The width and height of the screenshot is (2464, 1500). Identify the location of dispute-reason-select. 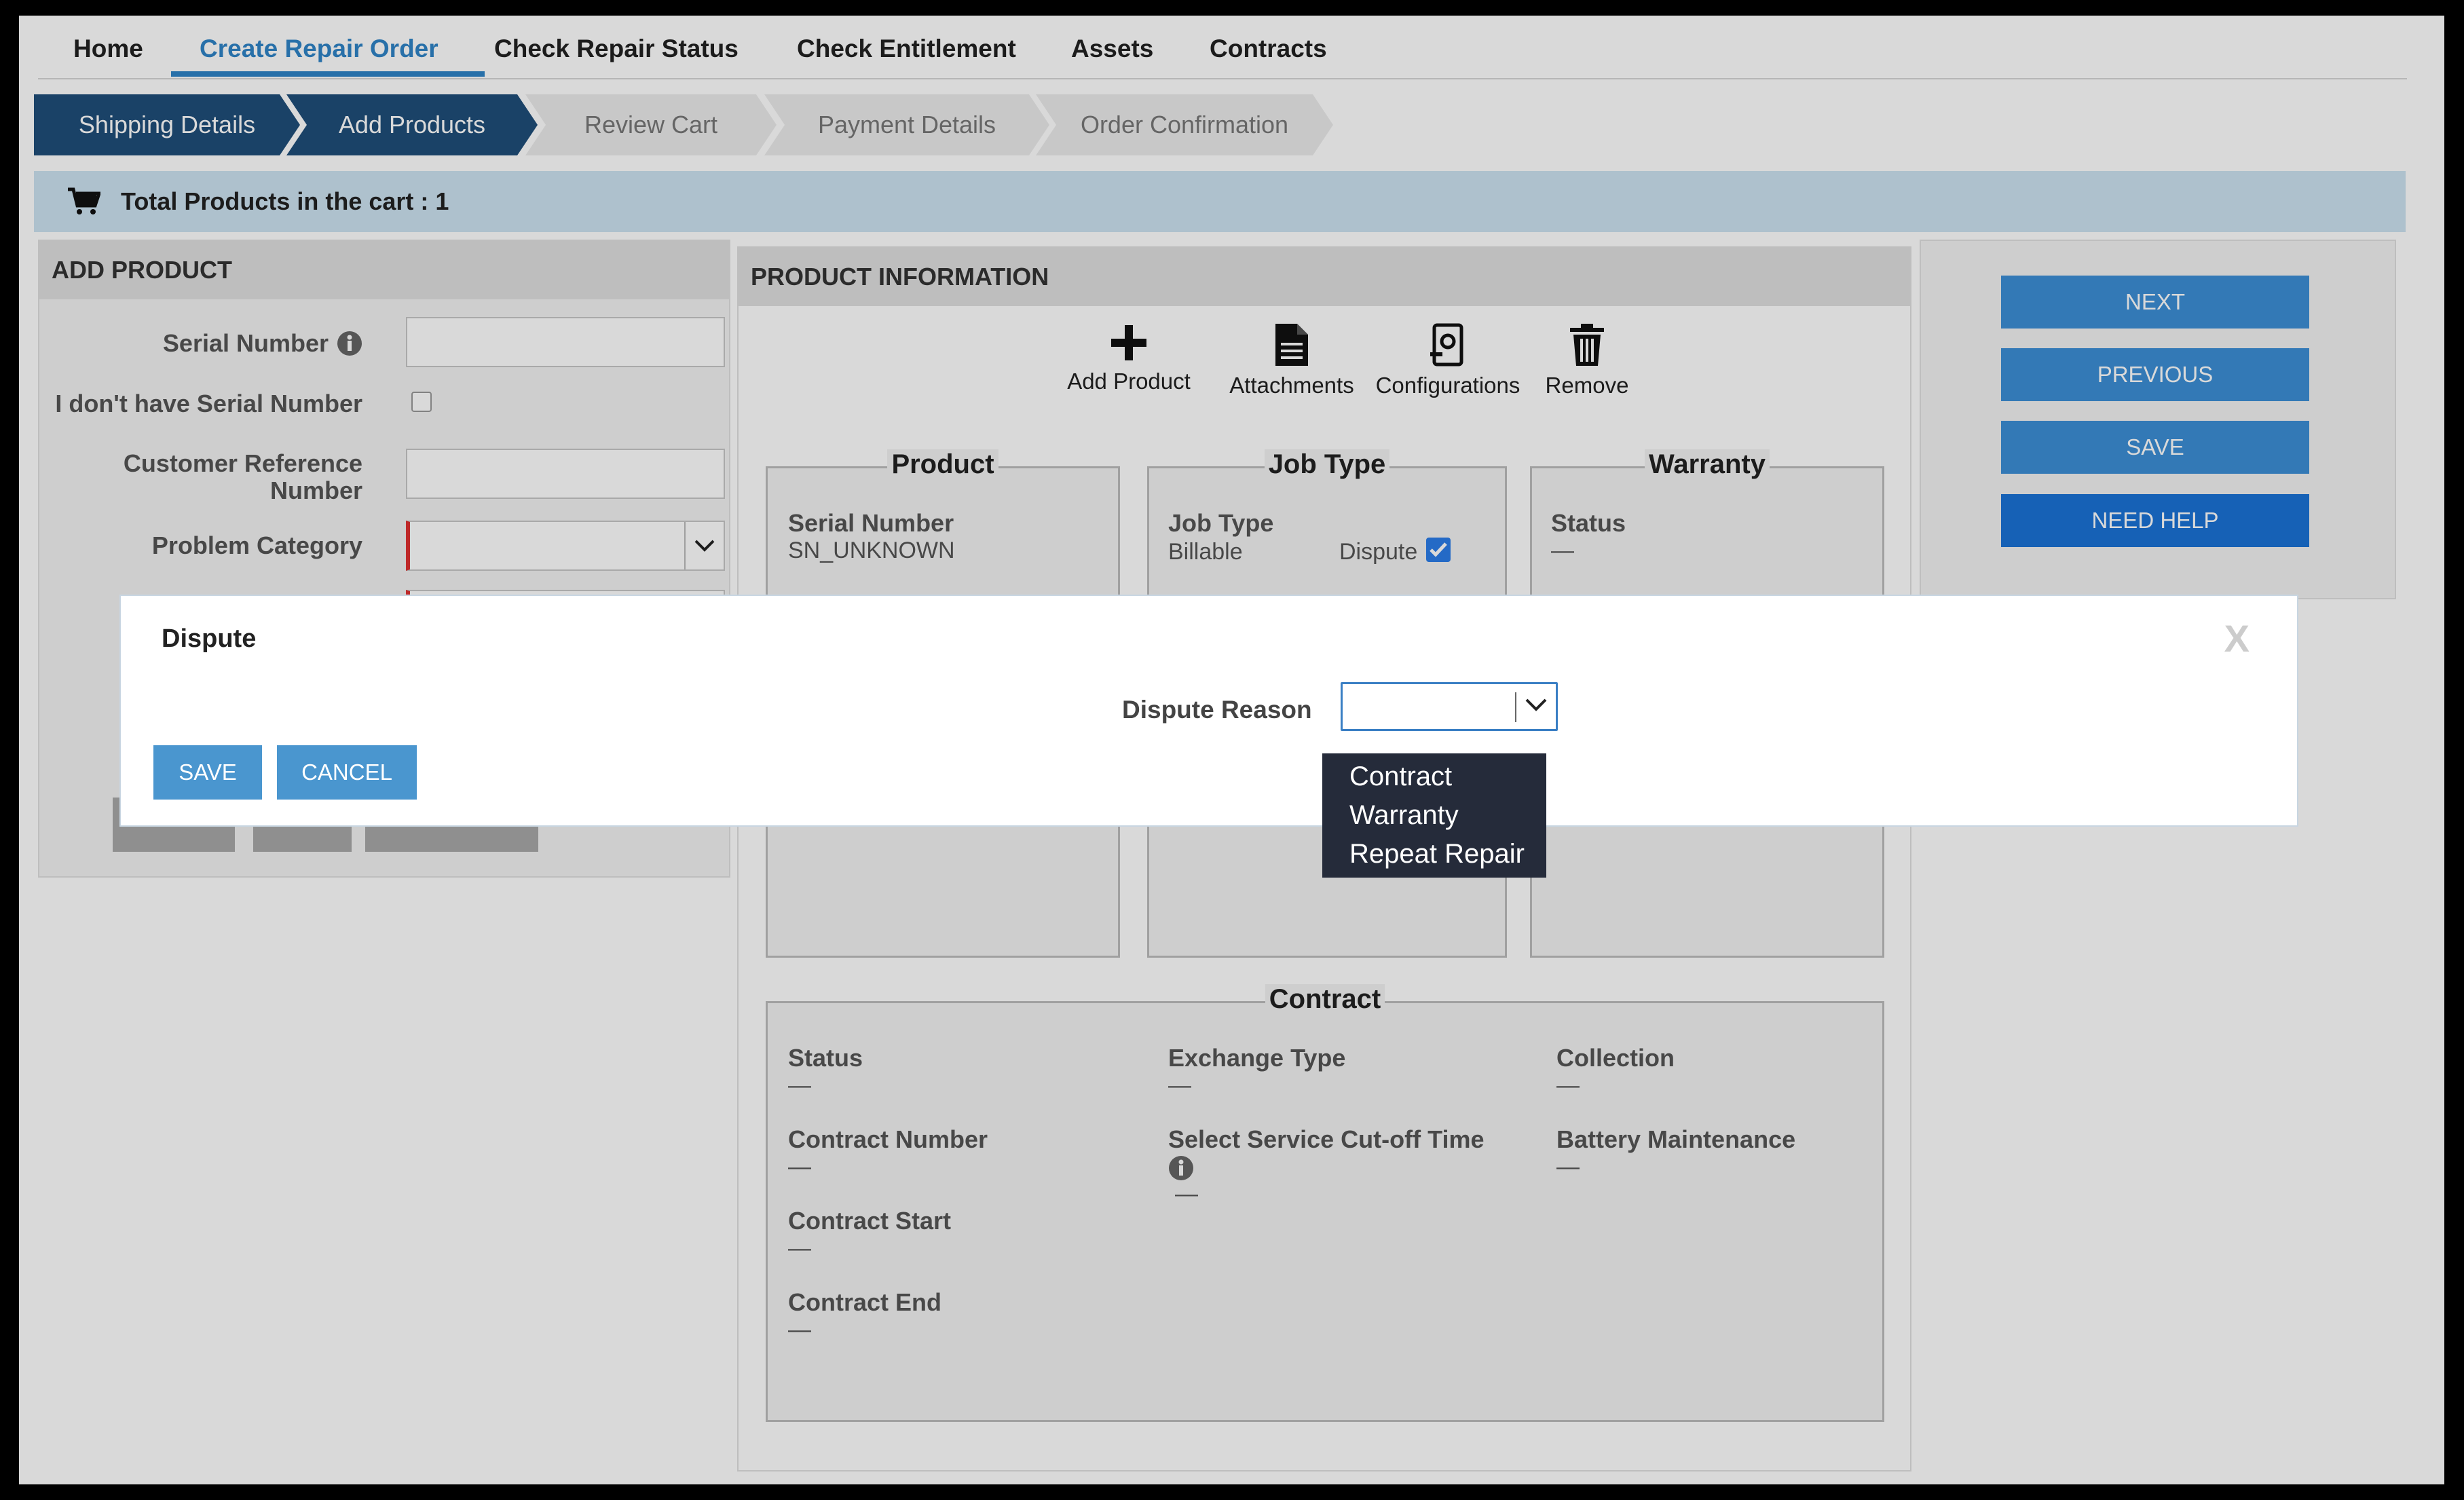
(1450, 707).